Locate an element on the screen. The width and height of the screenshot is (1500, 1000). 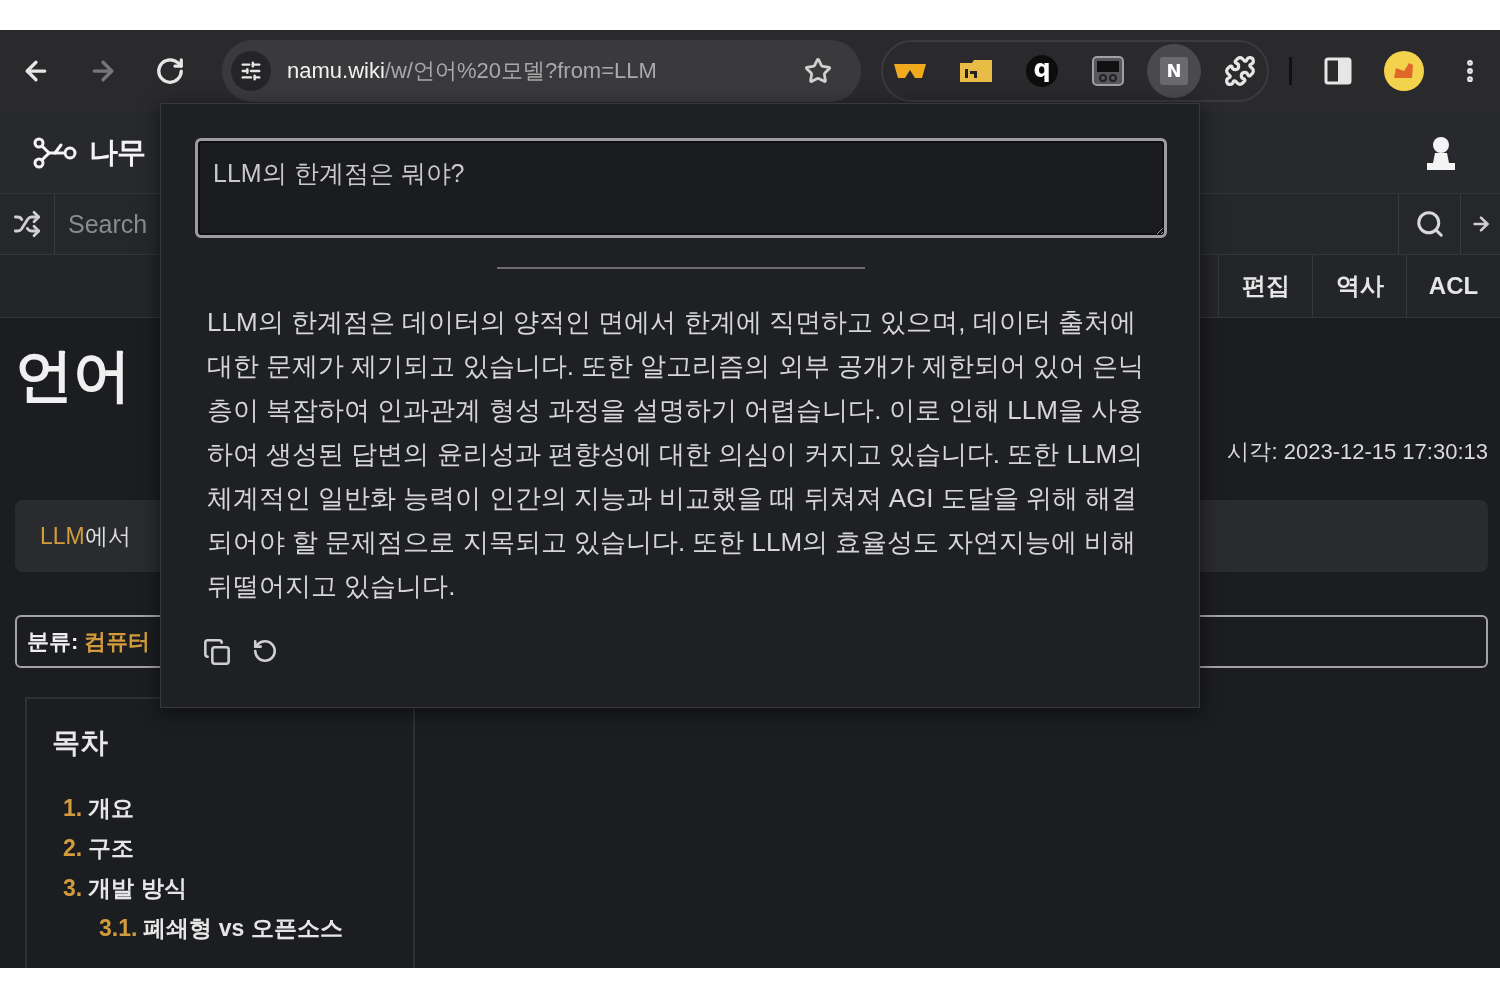
logo-icon is located at coordinates (56, 152).